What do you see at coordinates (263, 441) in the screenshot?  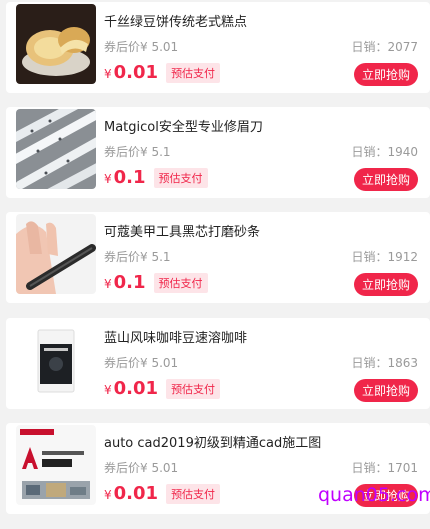 I see `product-title: auto cad2019初级到精通cad施工图` at bounding box center [263, 441].